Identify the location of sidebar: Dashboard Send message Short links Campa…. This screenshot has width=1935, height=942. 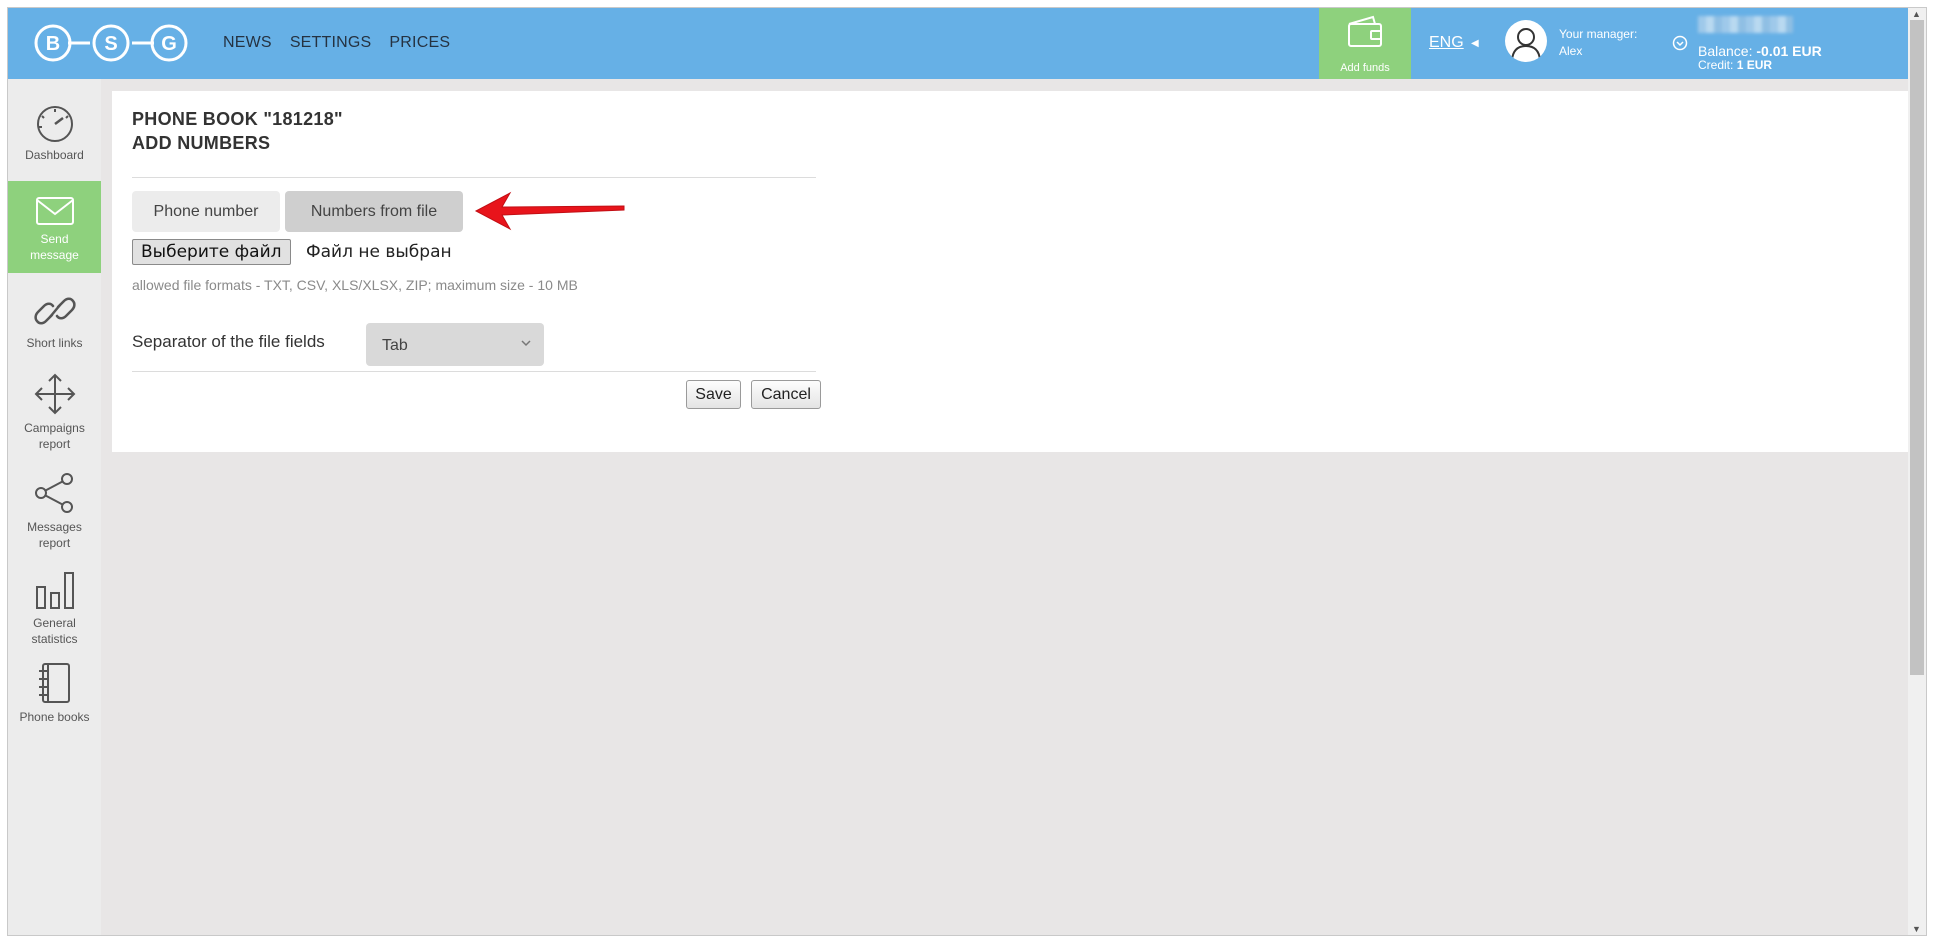
(54, 507).